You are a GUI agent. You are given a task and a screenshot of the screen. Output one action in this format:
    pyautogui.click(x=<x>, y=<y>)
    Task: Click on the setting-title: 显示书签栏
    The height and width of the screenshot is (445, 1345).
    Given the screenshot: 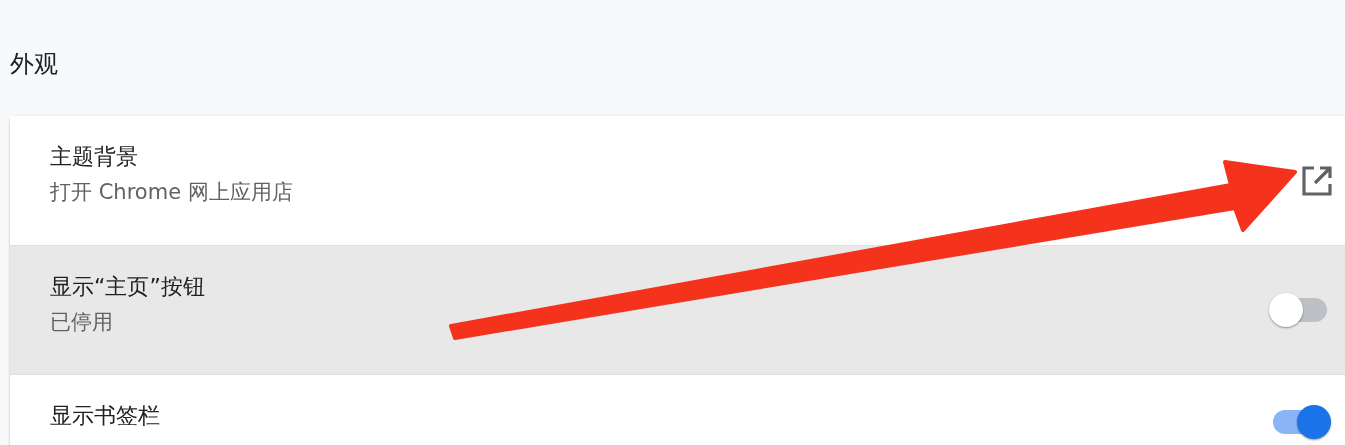 What is the action you would take?
    pyautogui.click(x=105, y=416)
    